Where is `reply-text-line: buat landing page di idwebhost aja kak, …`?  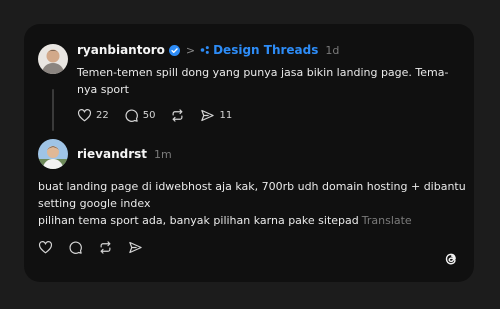 reply-text-line: buat landing page di idwebhost aja kak, … is located at coordinates (252, 186).